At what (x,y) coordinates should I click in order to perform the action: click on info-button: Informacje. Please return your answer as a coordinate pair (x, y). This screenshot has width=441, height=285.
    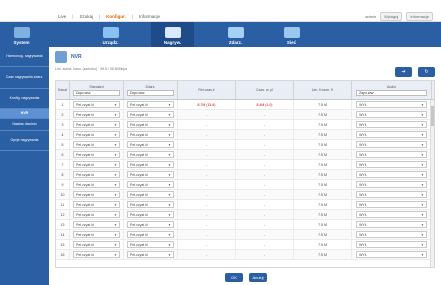
    Looking at the image, I should click on (419, 16).